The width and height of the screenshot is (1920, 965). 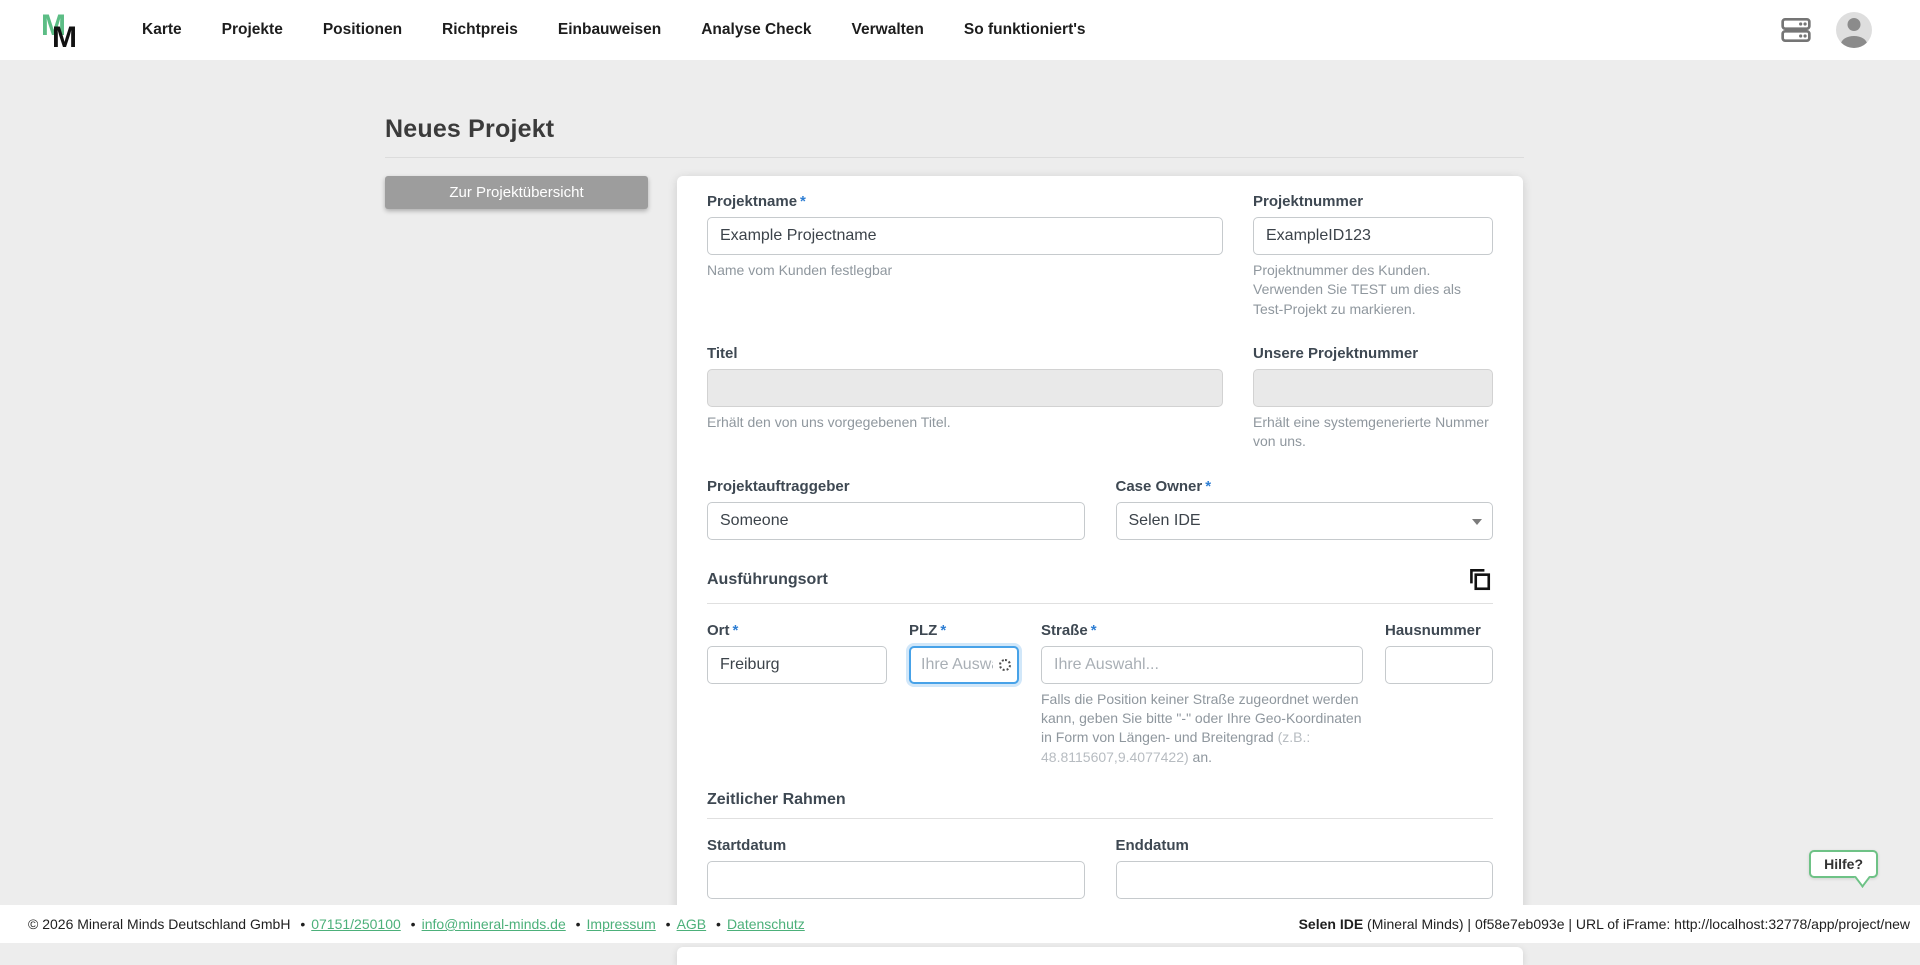 What do you see at coordinates (1373, 236) in the screenshot?
I see `projektnummer-input` at bounding box center [1373, 236].